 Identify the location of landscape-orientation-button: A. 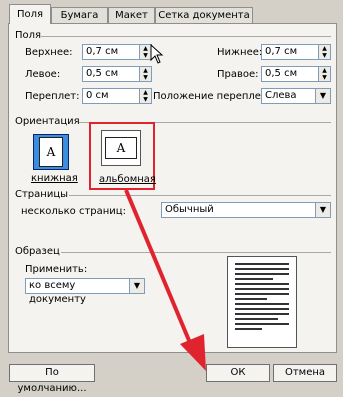
(121, 148).